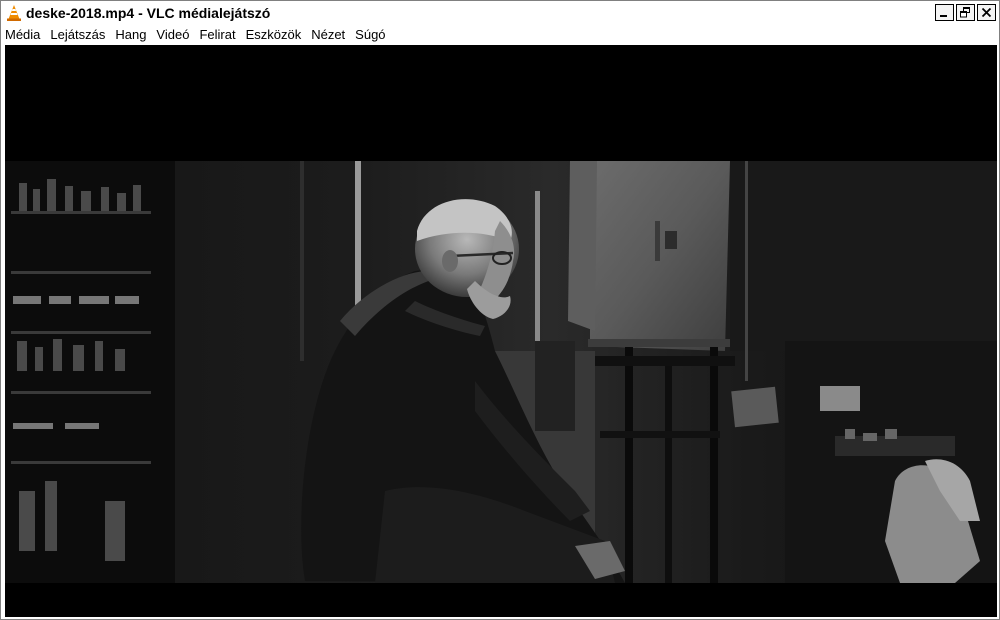 The width and height of the screenshot is (1000, 620). Describe the element at coordinates (130, 34) in the screenshot. I see `menu-audio: Hang` at that location.